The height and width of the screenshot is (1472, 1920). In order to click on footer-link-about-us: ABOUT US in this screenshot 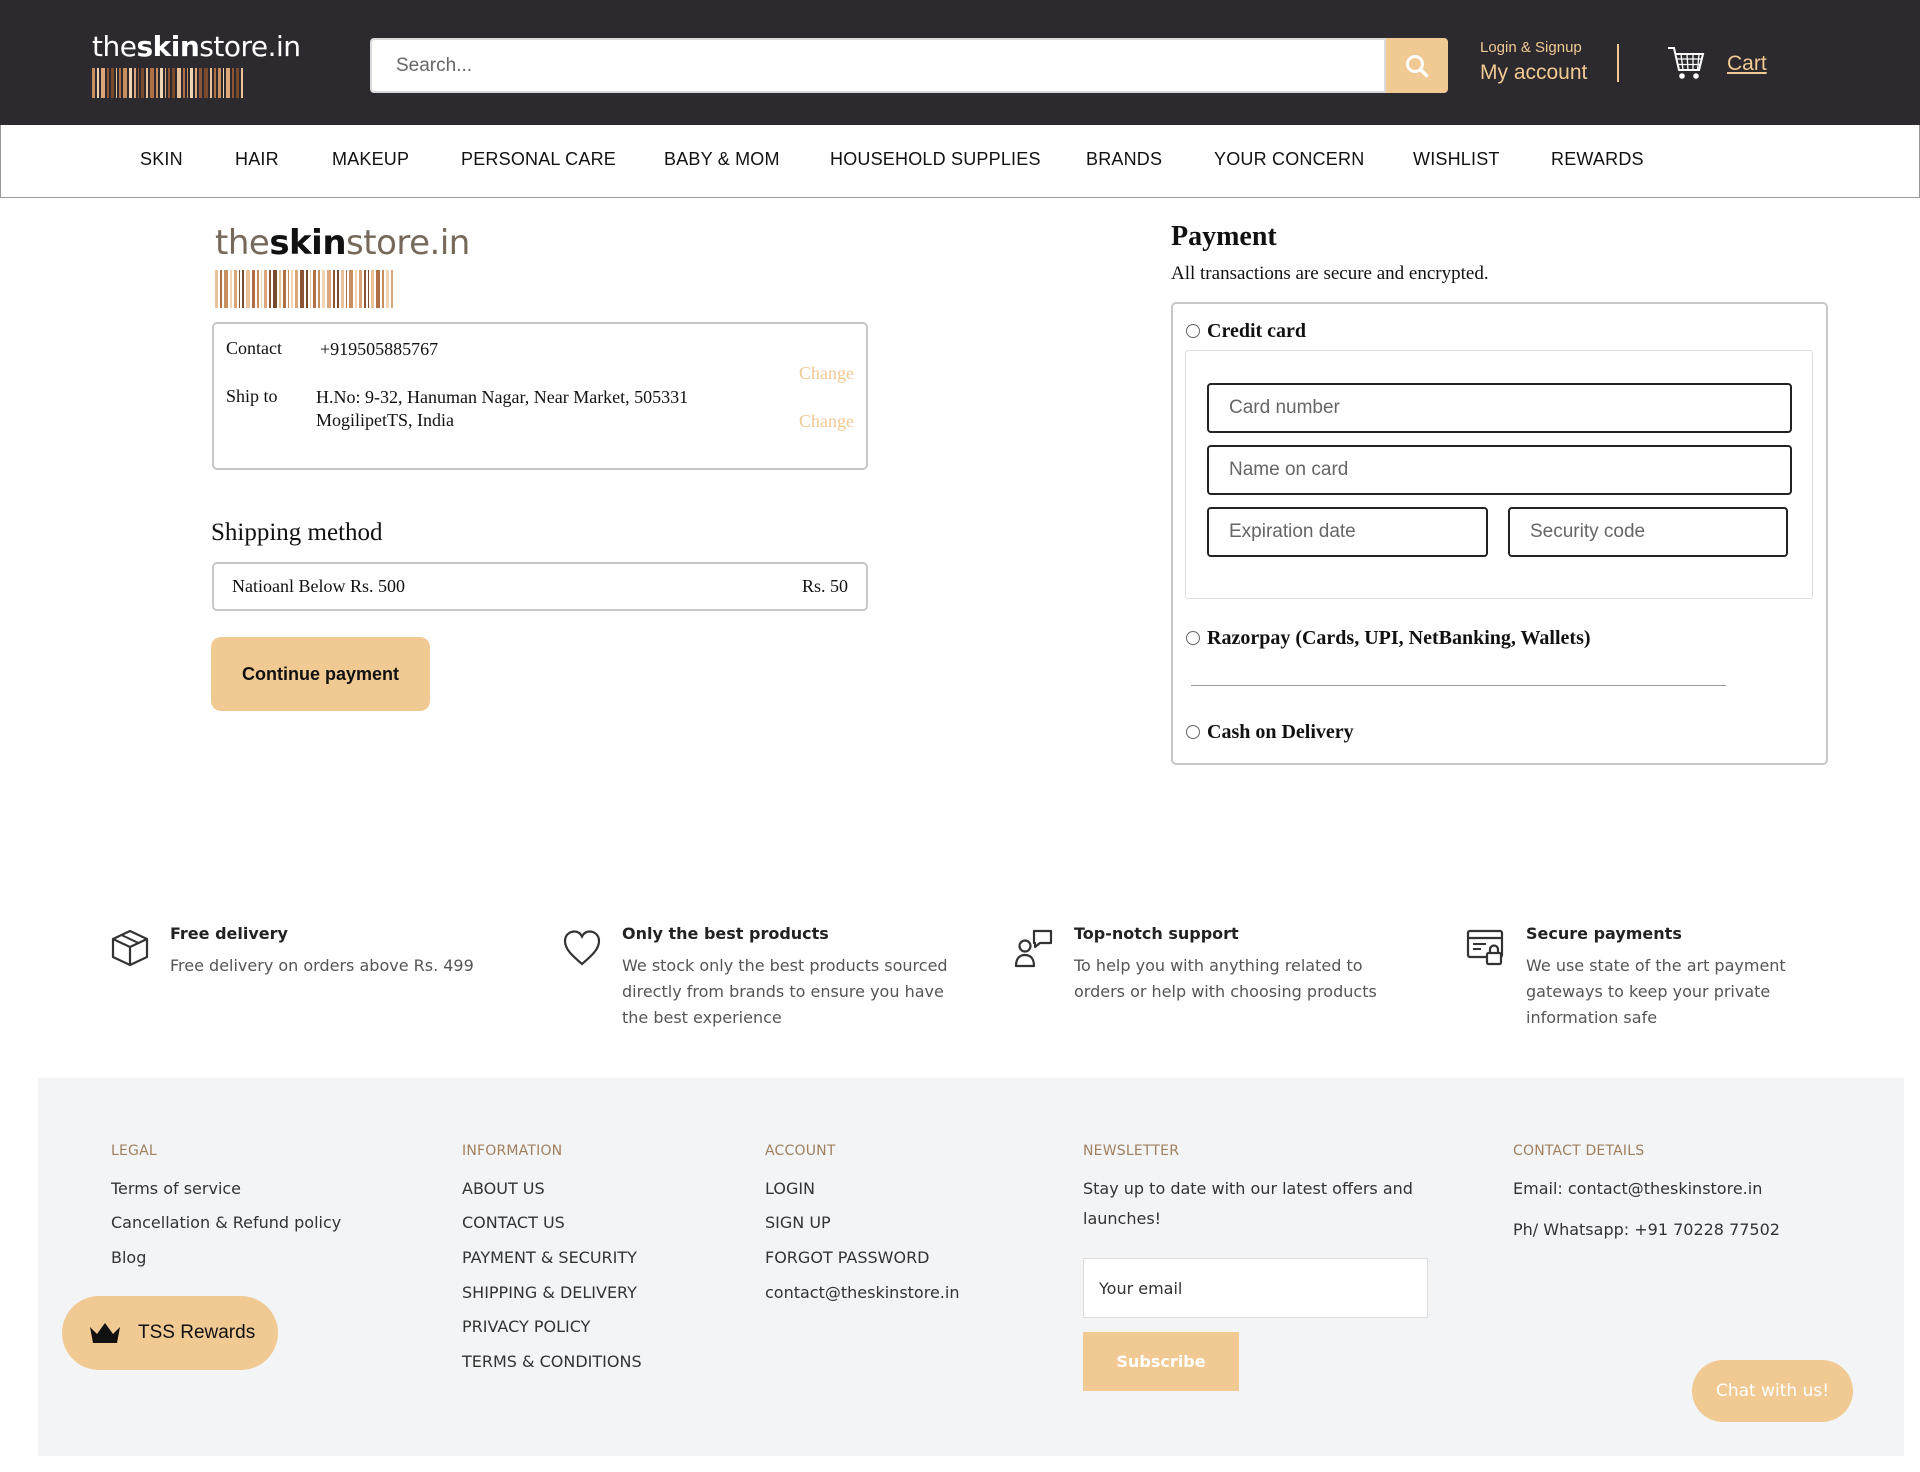, I will do `click(503, 1188)`.